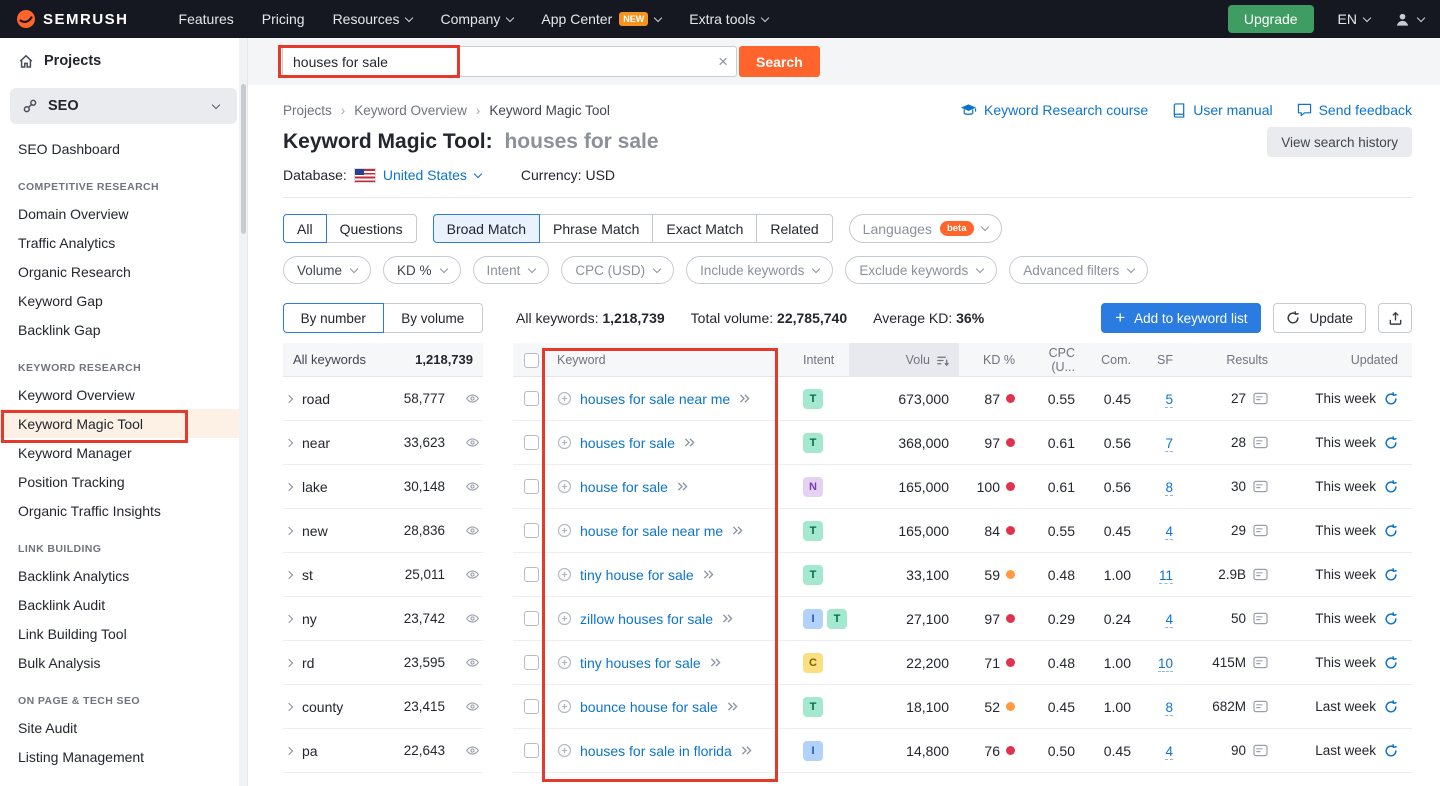 The width and height of the screenshot is (1440, 786). Describe the element at coordinates (1169, 707) in the screenshot. I see `sf-link: 8` at that location.